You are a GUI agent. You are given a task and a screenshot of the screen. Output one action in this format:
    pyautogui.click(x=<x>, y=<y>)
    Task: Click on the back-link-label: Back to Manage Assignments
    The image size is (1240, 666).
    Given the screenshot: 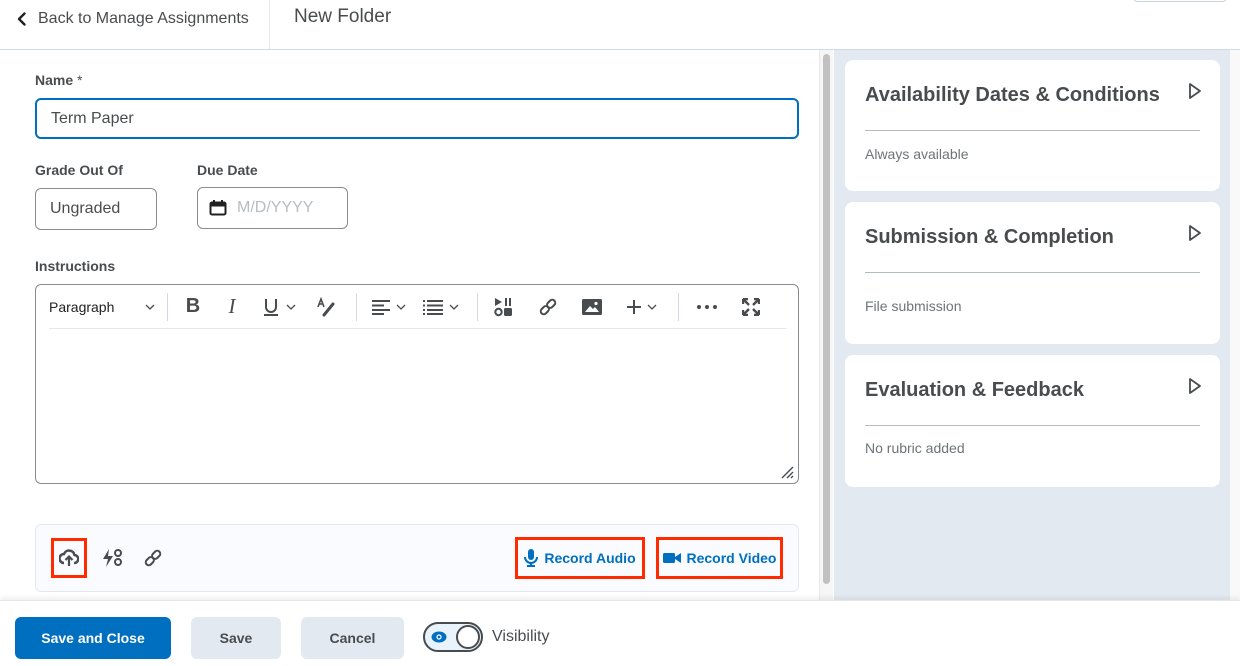 What is the action you would take?
    pyautogui.click(x=143, y=18)
    